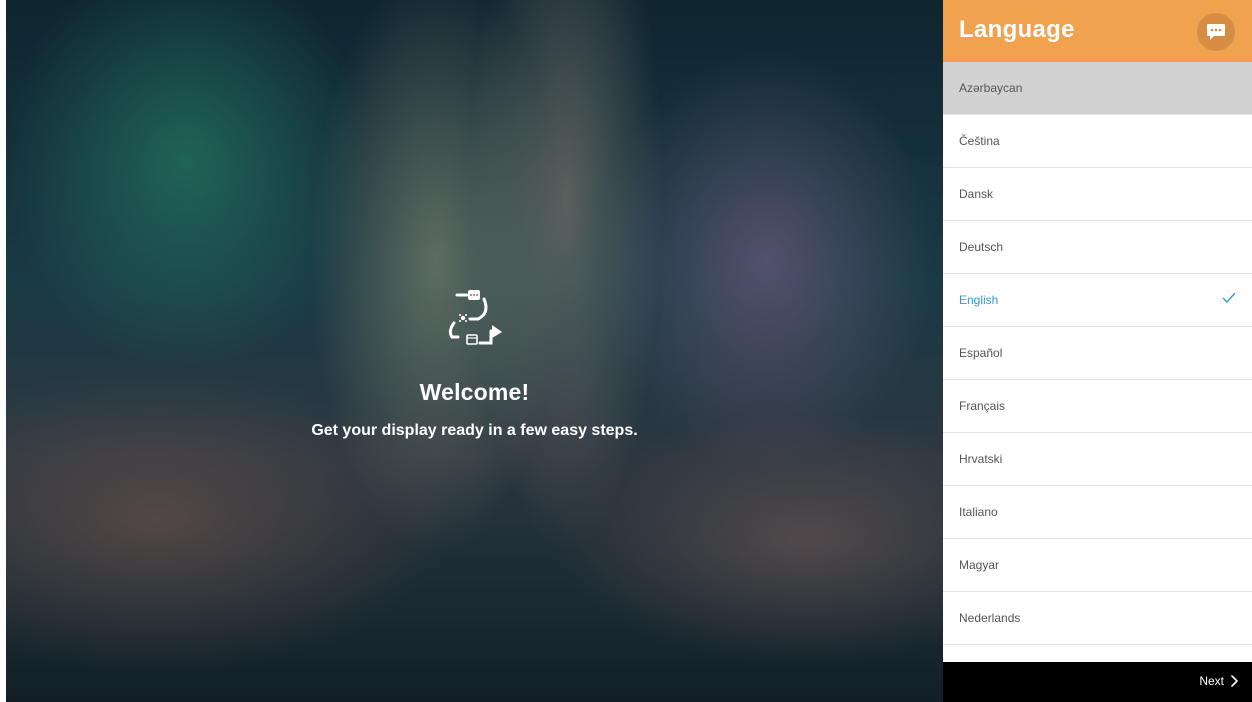 The width and height of the screenshot is (1252, 702). What do you see at coordinates (1234, 681) in the screenshot?
I see `chevron-right-icon` at bounding box center [1234, 681].